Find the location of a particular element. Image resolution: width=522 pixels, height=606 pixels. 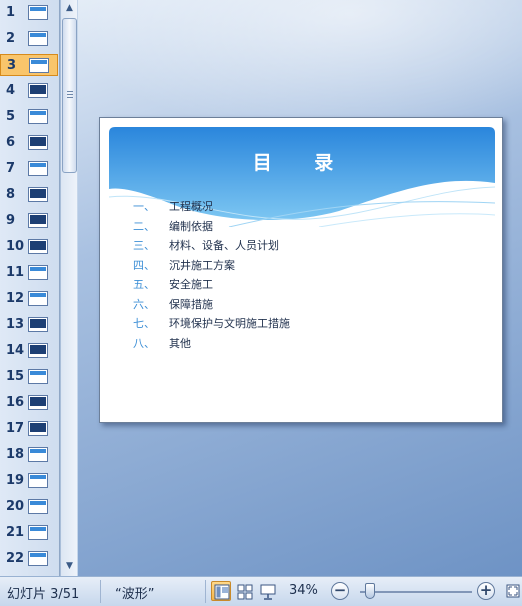

grip-icon is located at coordinates (70, 94).